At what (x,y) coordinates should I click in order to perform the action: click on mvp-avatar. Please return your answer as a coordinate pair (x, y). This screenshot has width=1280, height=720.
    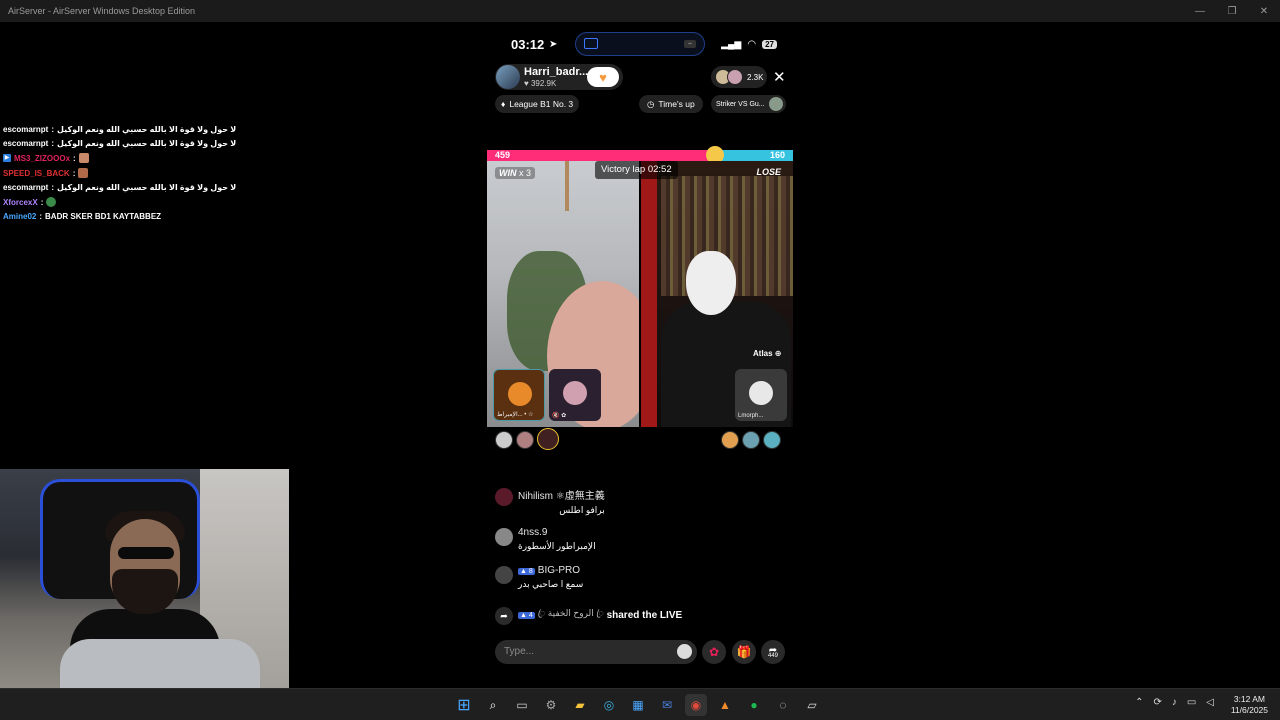
    Looking at the image, I should click on (548, 439).